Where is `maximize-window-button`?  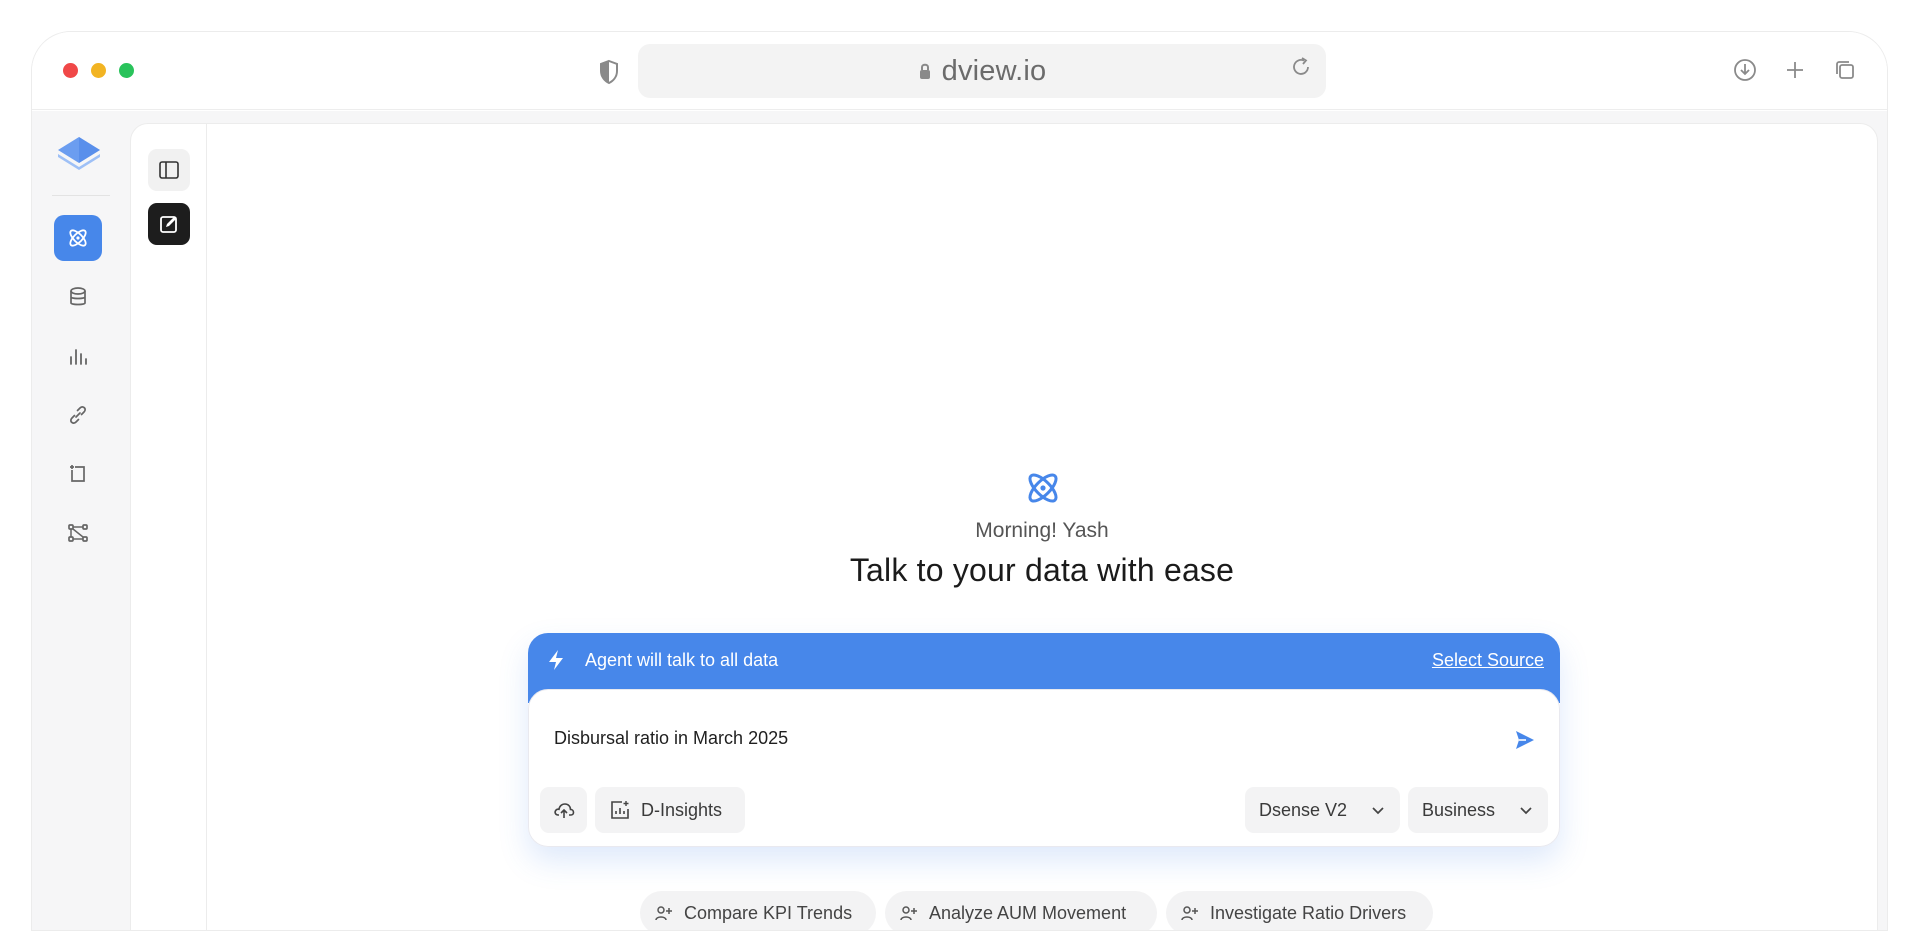 maximize-window-button is located at coordinates (126, 70).